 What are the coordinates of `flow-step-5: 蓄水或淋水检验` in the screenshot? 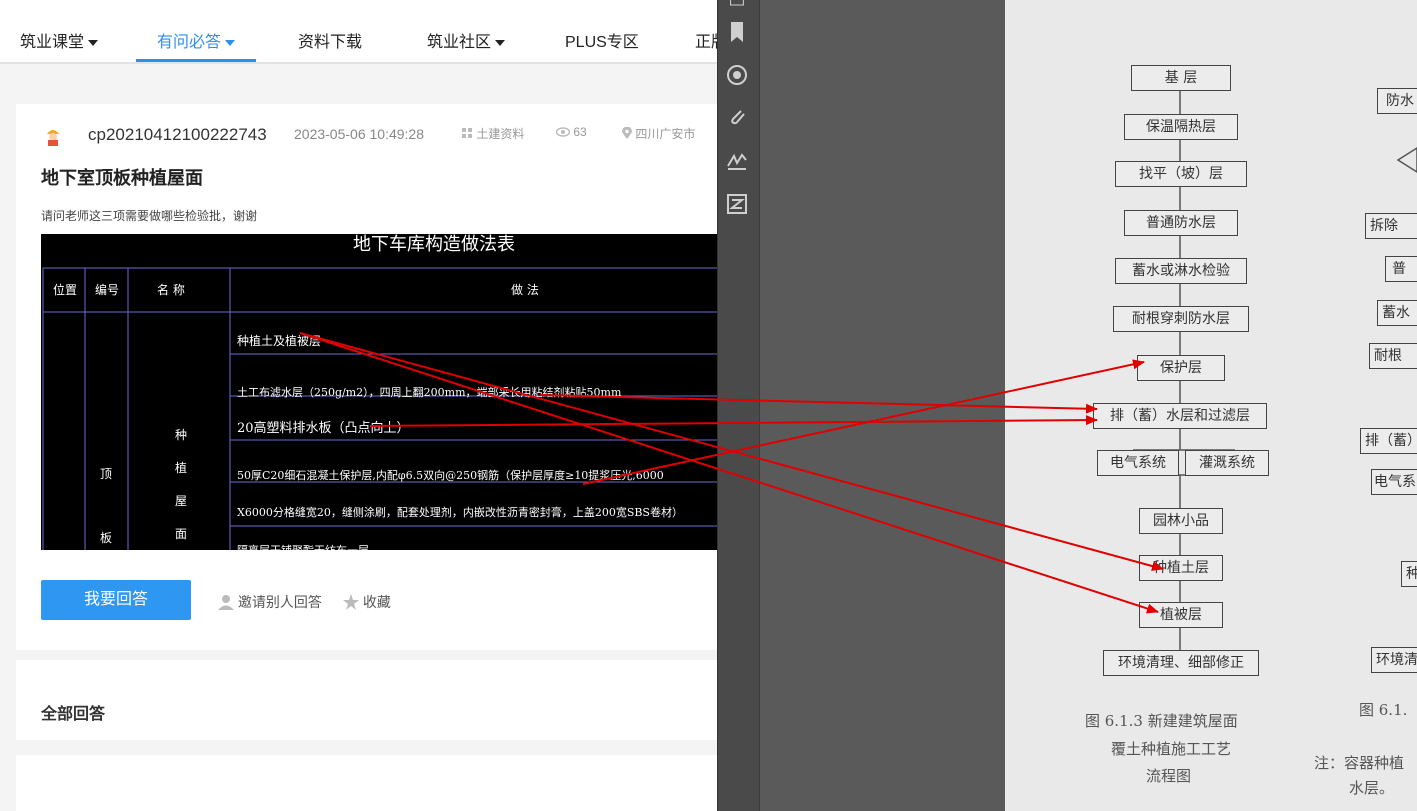 It's located at (1181, 271).